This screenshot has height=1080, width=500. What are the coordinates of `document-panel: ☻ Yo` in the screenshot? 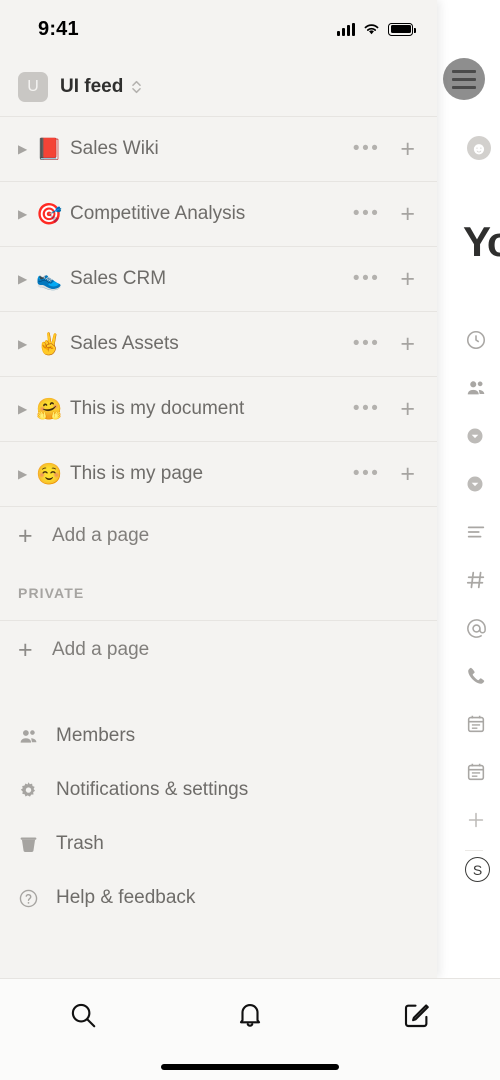 It's located at (468, 518).